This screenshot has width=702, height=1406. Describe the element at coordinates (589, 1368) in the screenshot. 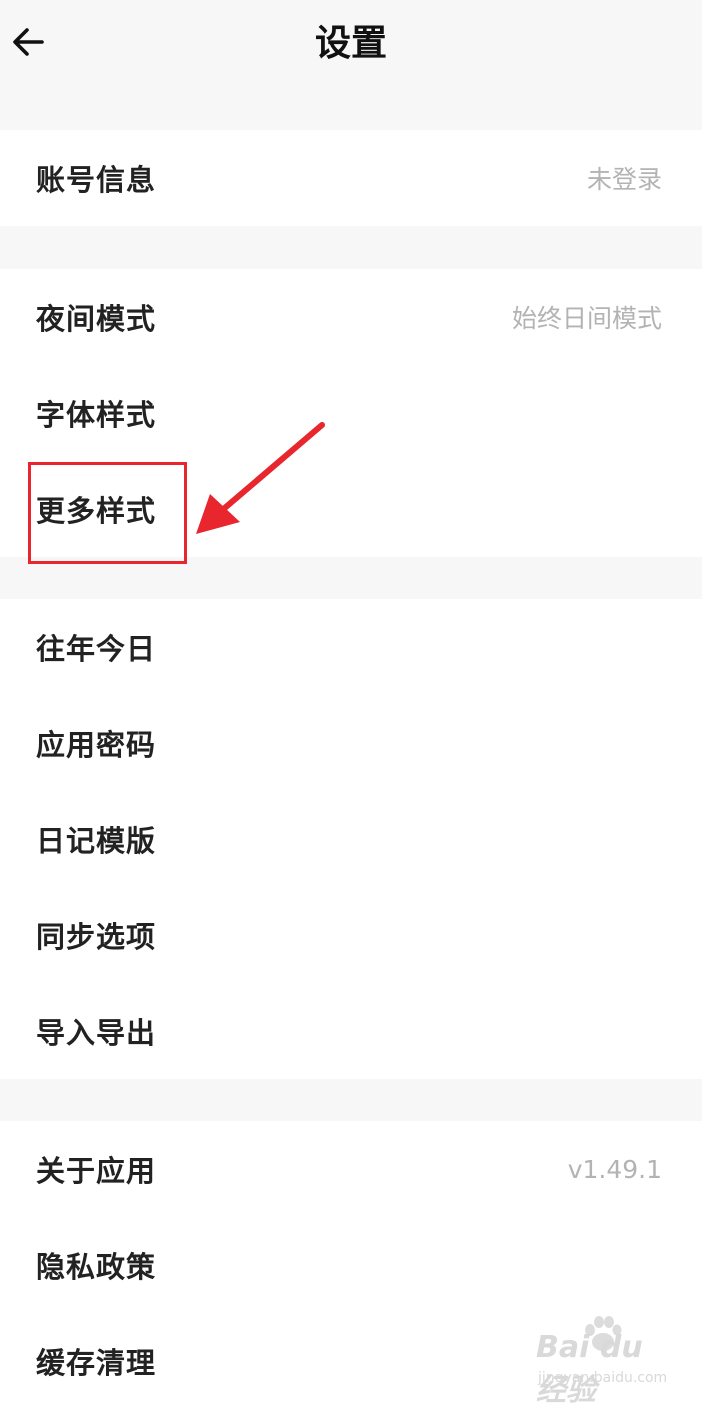

I see `watermark-text: Bai du 经验` at that location.